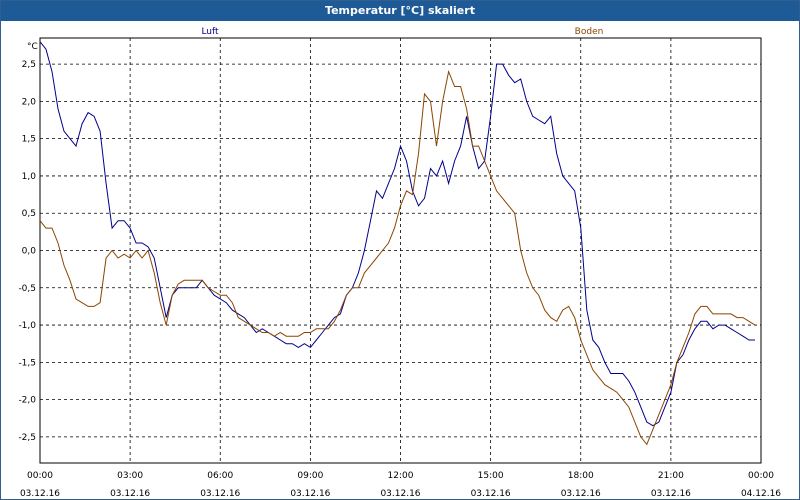 This screenshot has height=500, width=800. I want to click on x-tick-time: 21:00, so click(671, 476).